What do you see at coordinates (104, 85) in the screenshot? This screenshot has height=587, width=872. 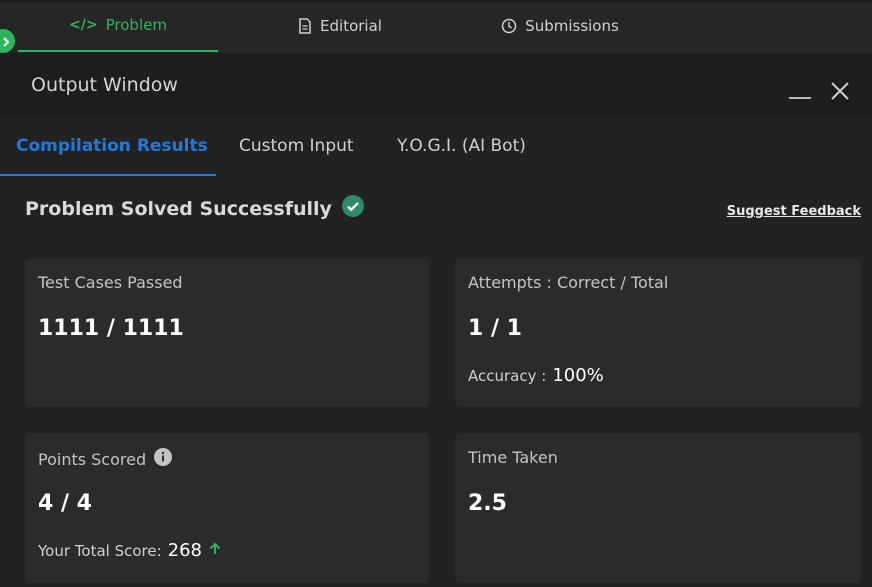 I see `output-window-title: Output Window` at bounding box center [104, 85].